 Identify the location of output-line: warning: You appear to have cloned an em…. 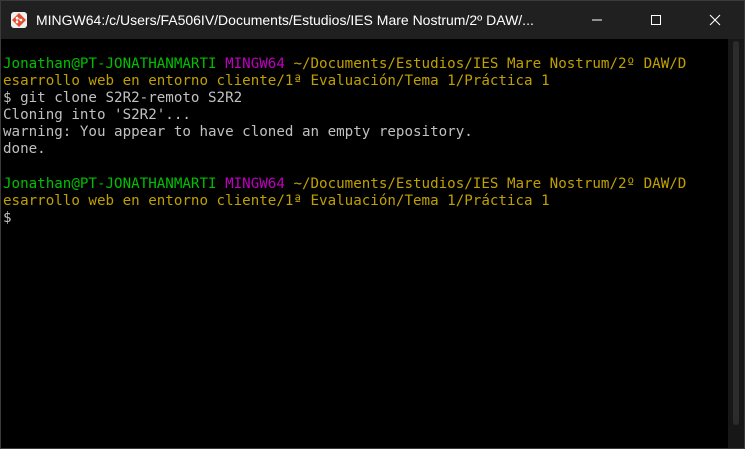
(238, 132).